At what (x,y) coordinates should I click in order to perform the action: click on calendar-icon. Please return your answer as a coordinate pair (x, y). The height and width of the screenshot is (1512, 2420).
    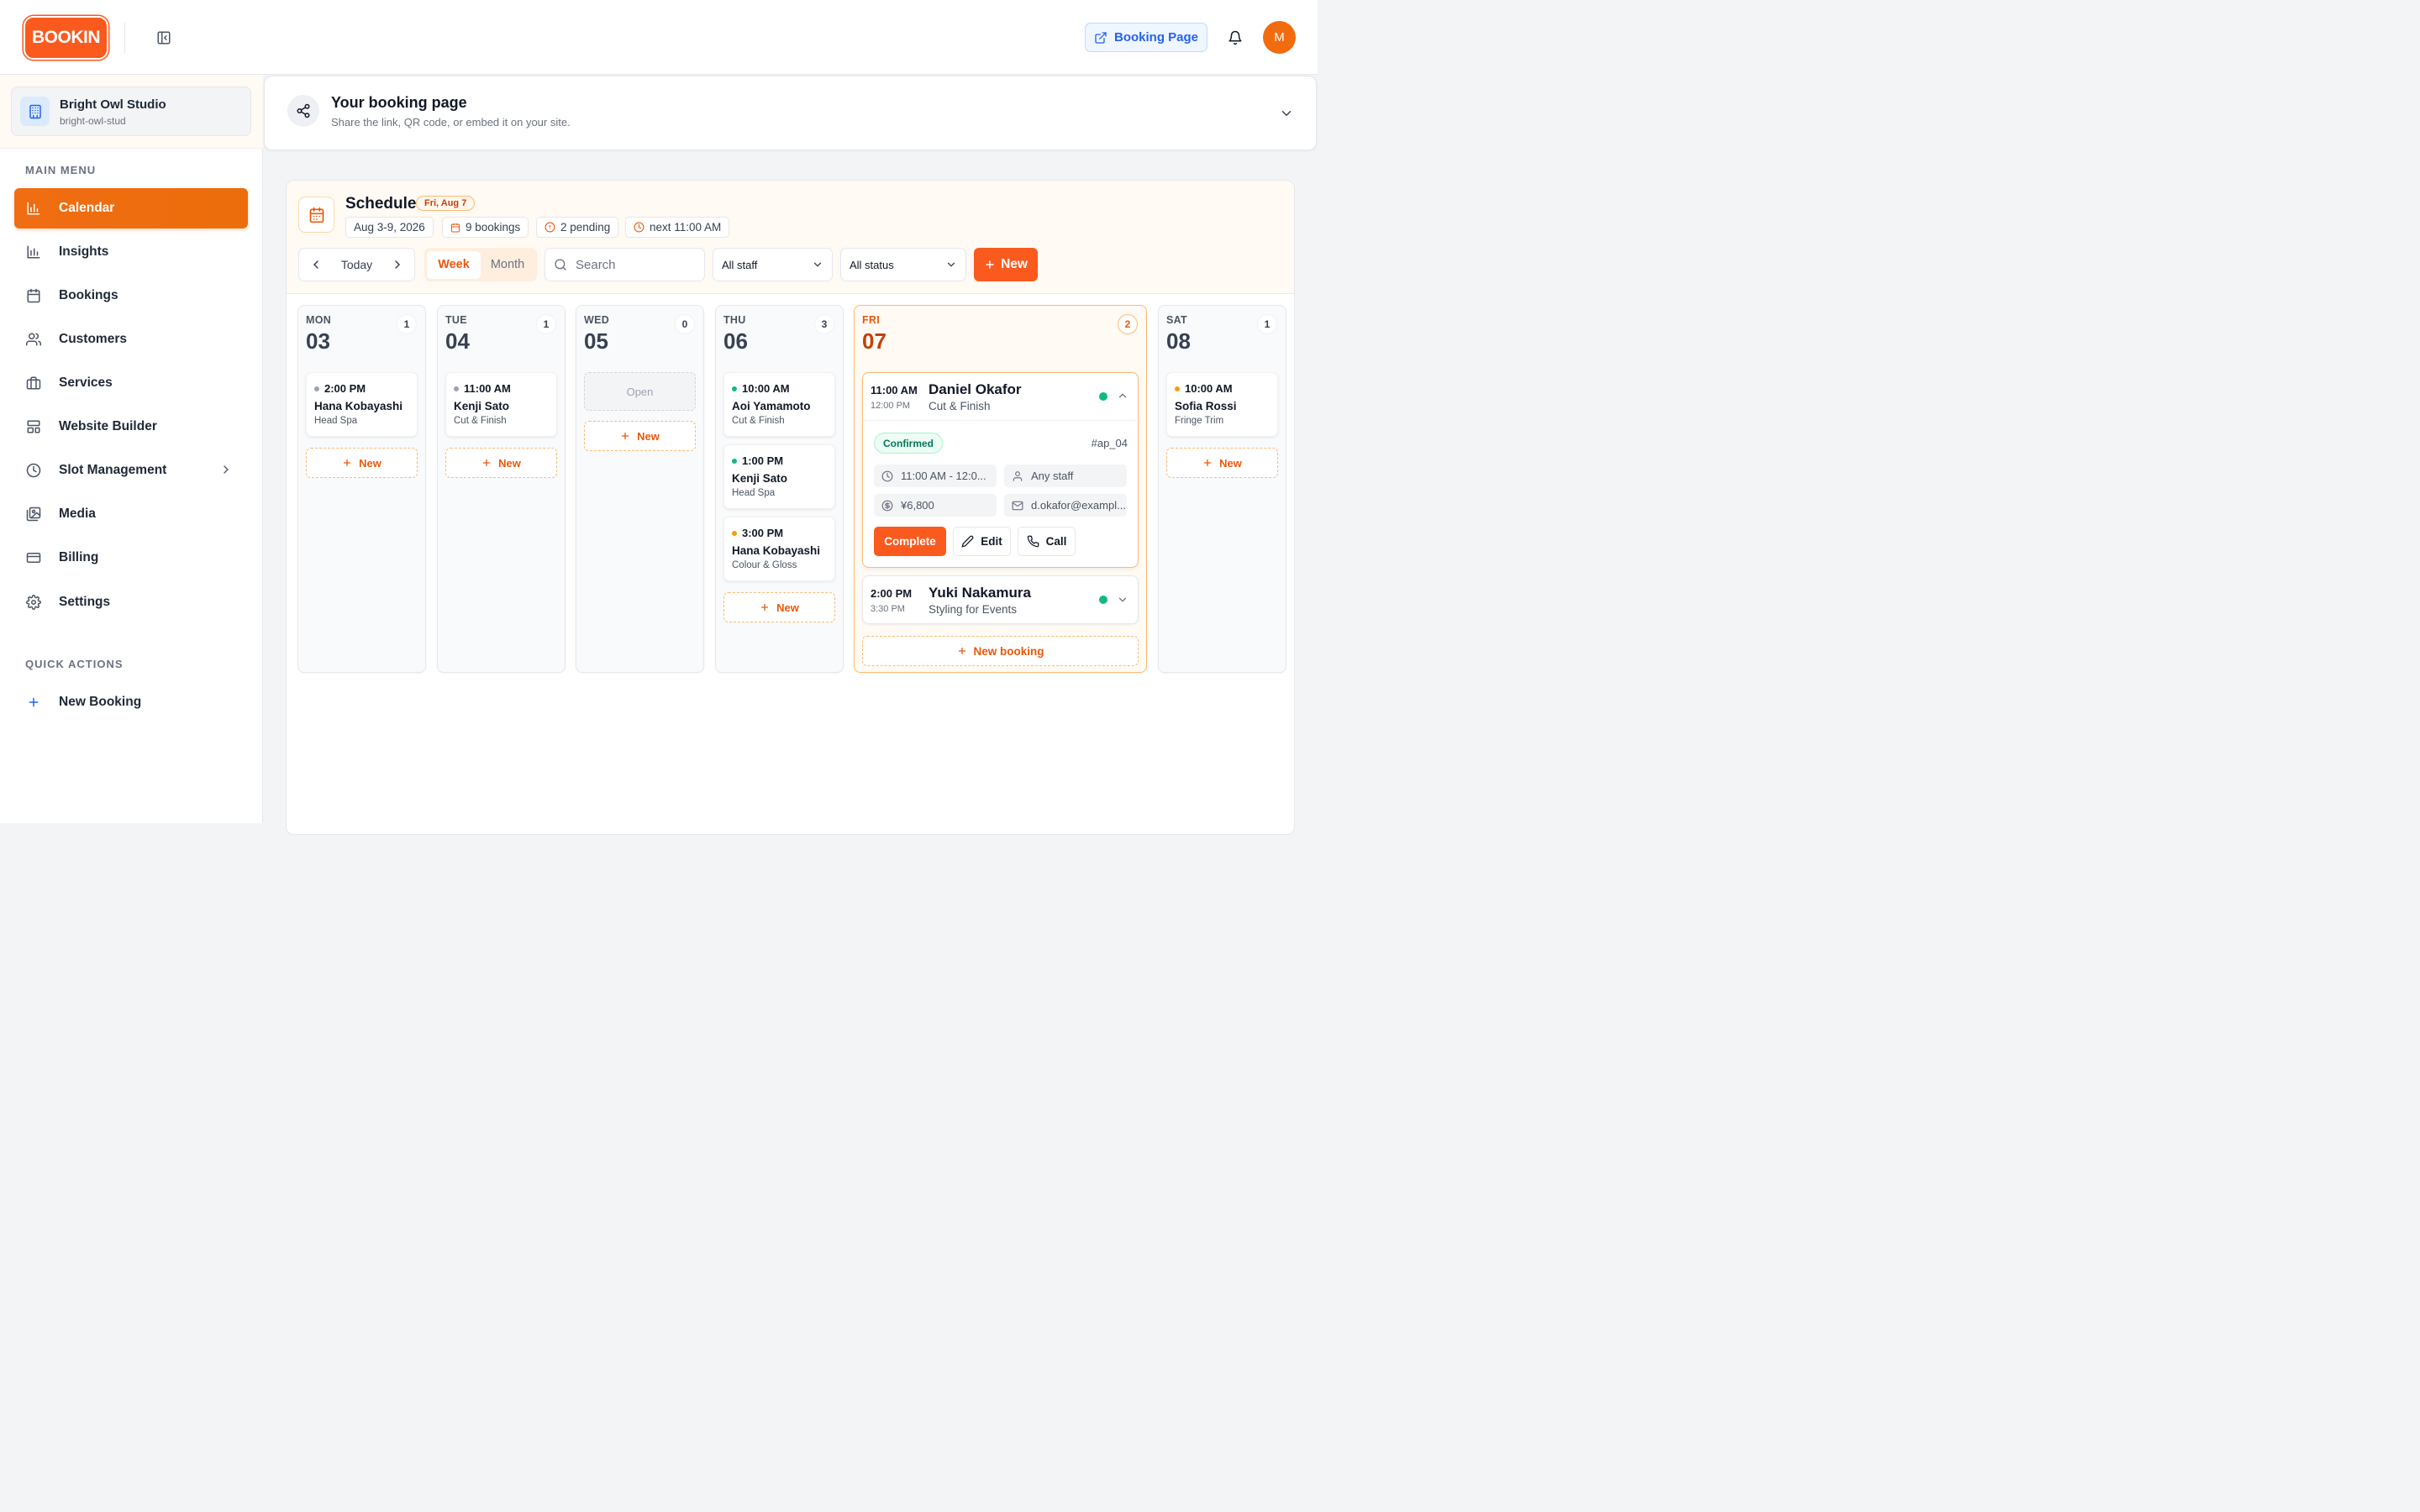
    Looking at the image, I should click on (34, 295).